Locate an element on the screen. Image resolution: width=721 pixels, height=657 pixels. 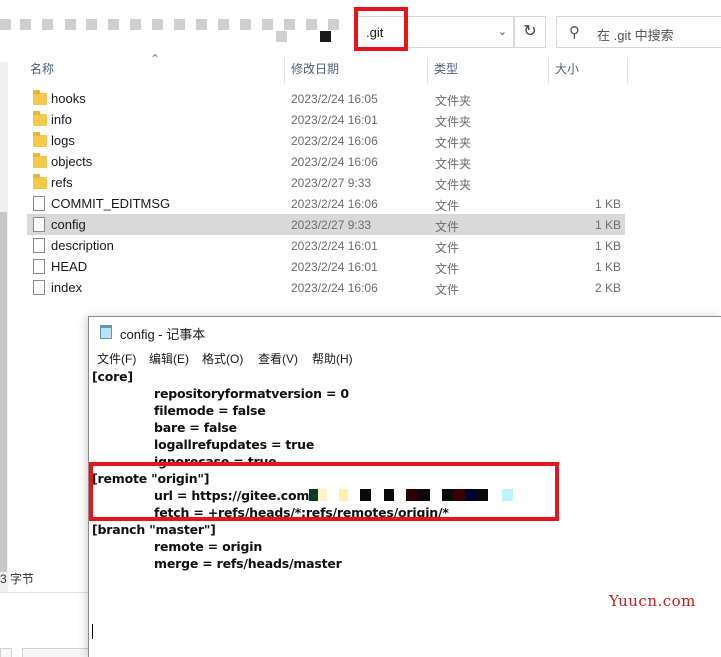
file-name: HEAD is located at coordinates (69, 266).